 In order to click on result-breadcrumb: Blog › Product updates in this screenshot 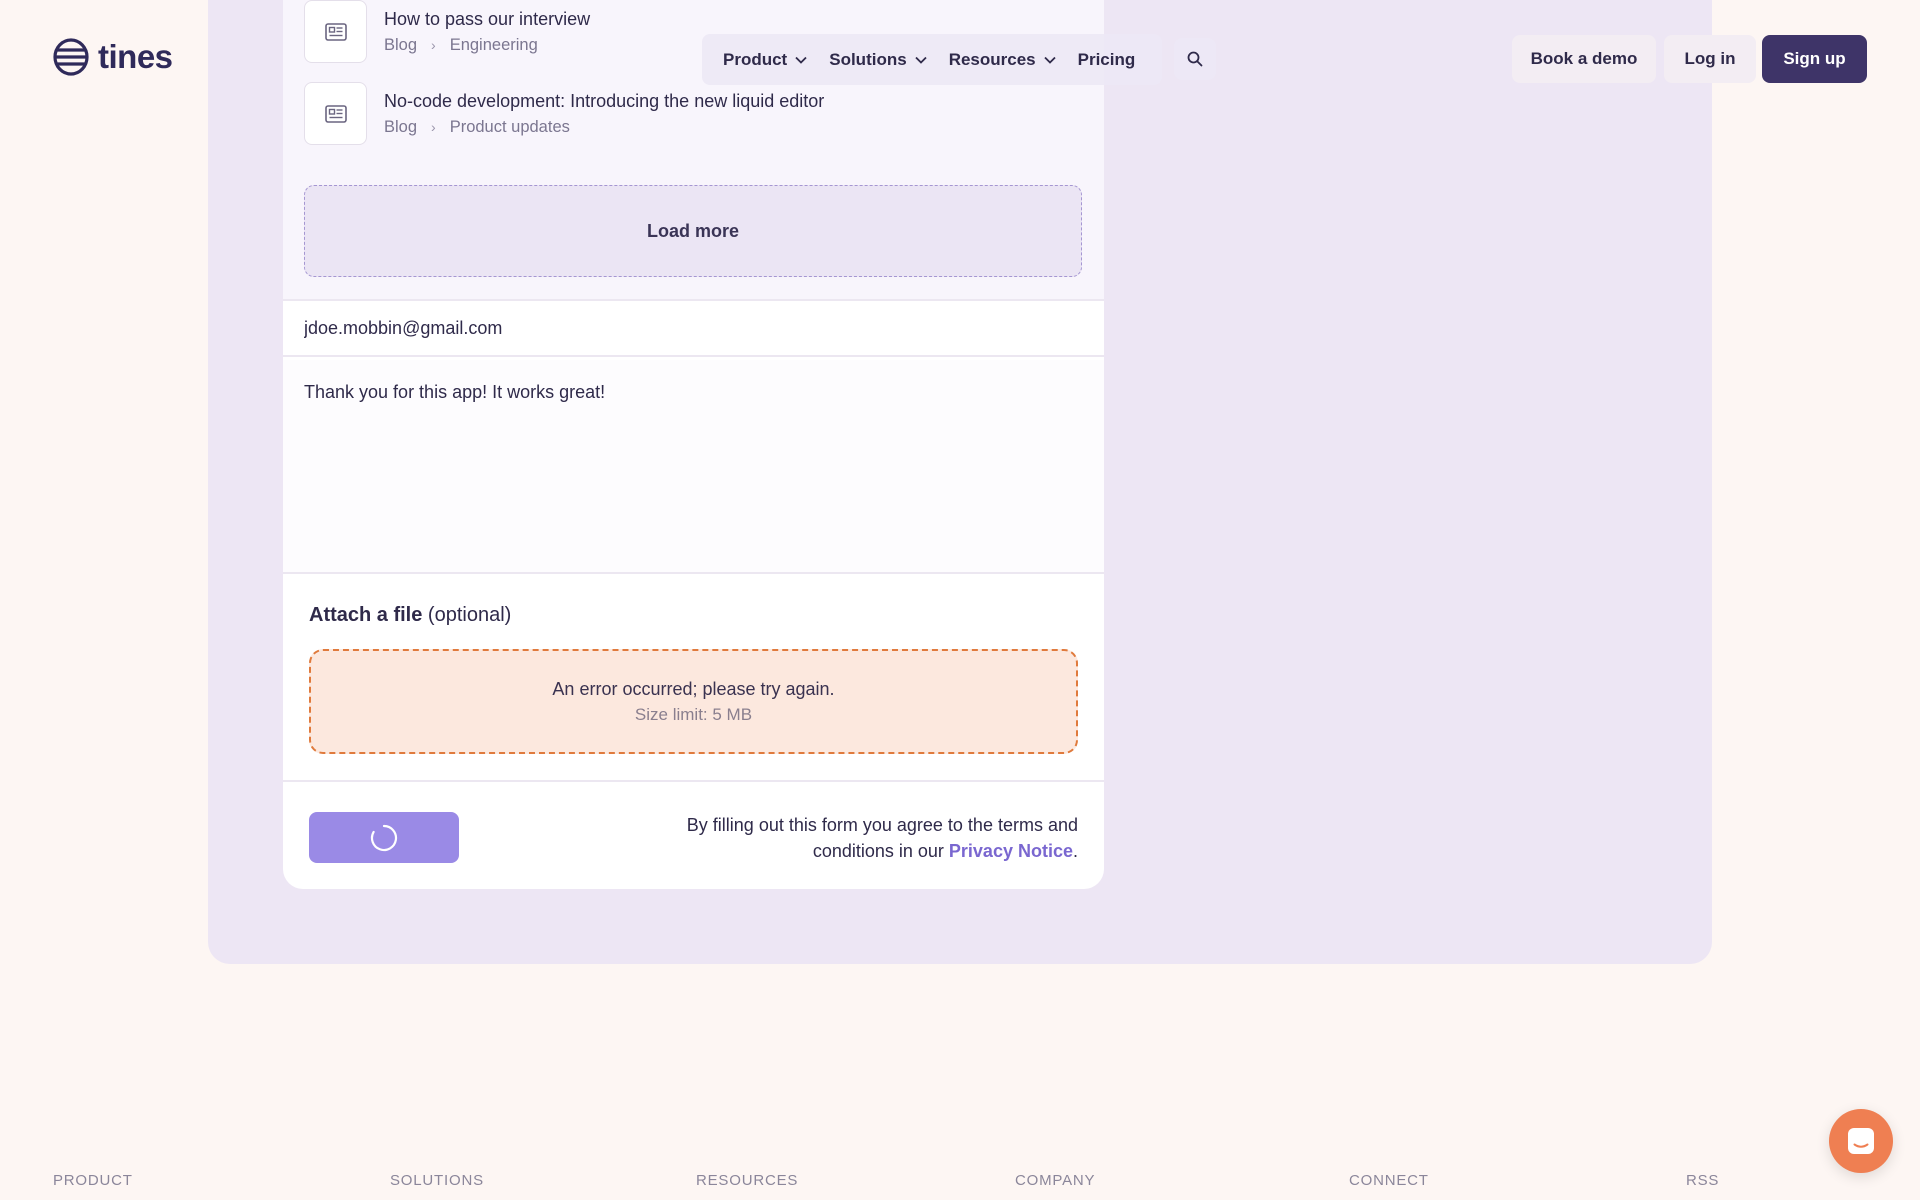, I will do `click(604, 127)`.